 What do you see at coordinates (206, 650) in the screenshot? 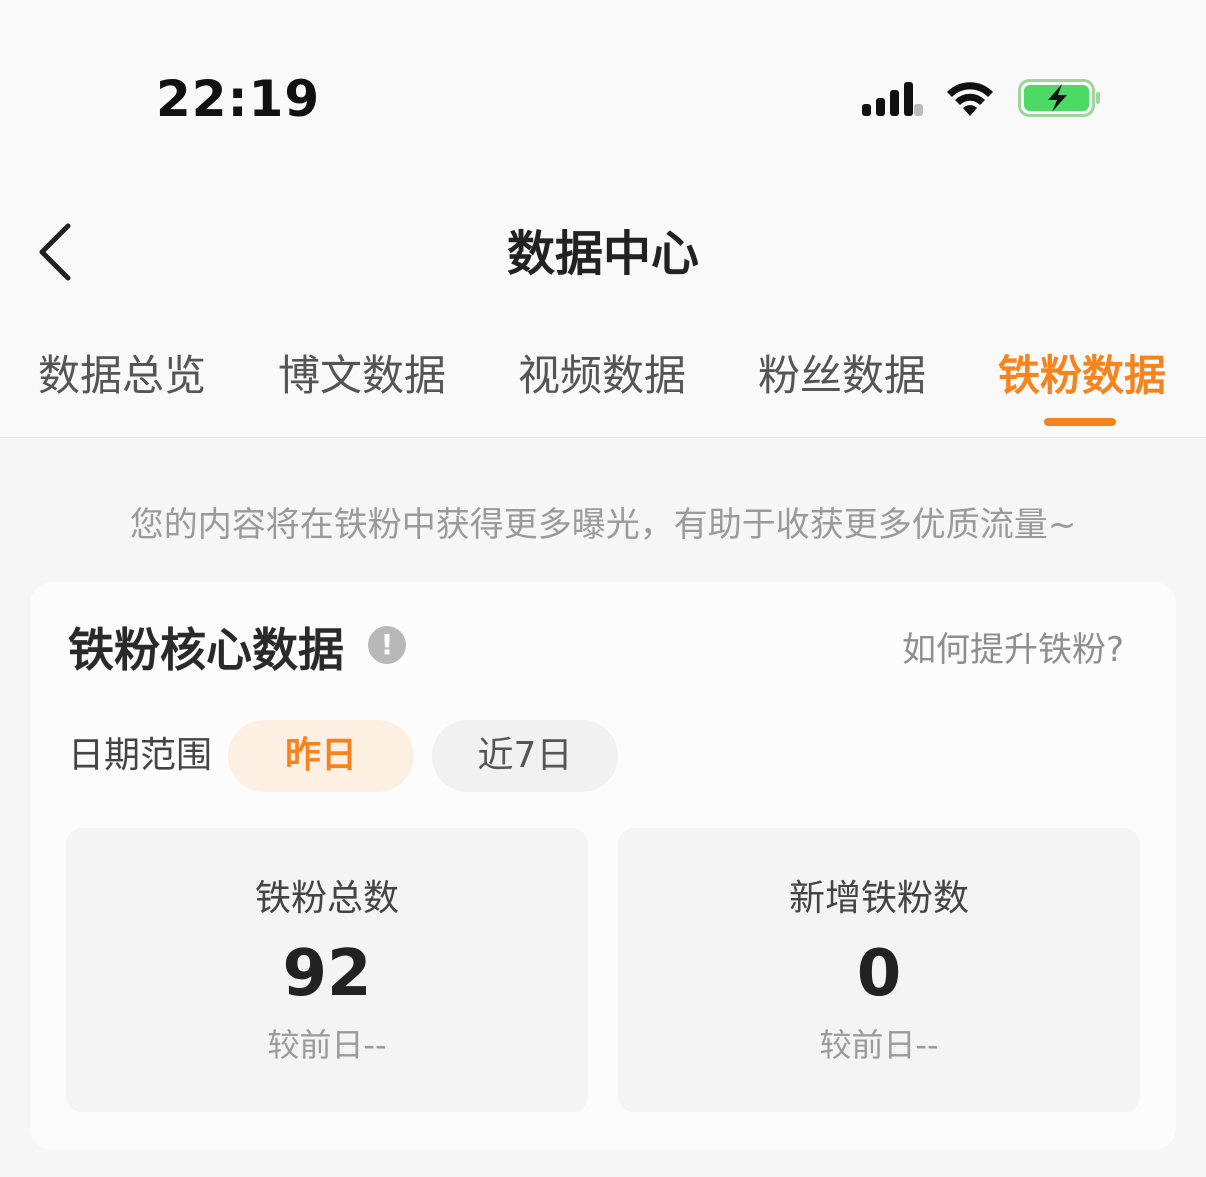
I see `card-title: 铁粉核心数据` at bounding box center [206, 650].